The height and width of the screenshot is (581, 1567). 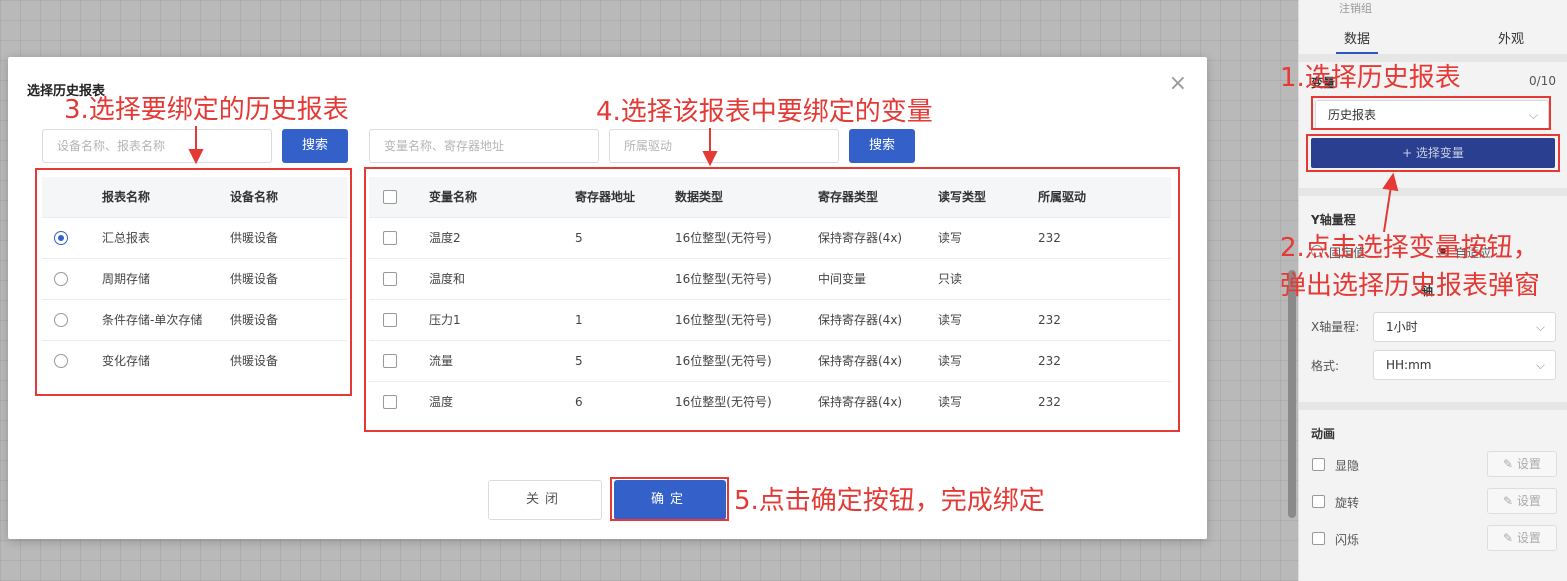 I want to click on variable-search-input: 变量名称、寄存器地址, so click(x=484, y=146).